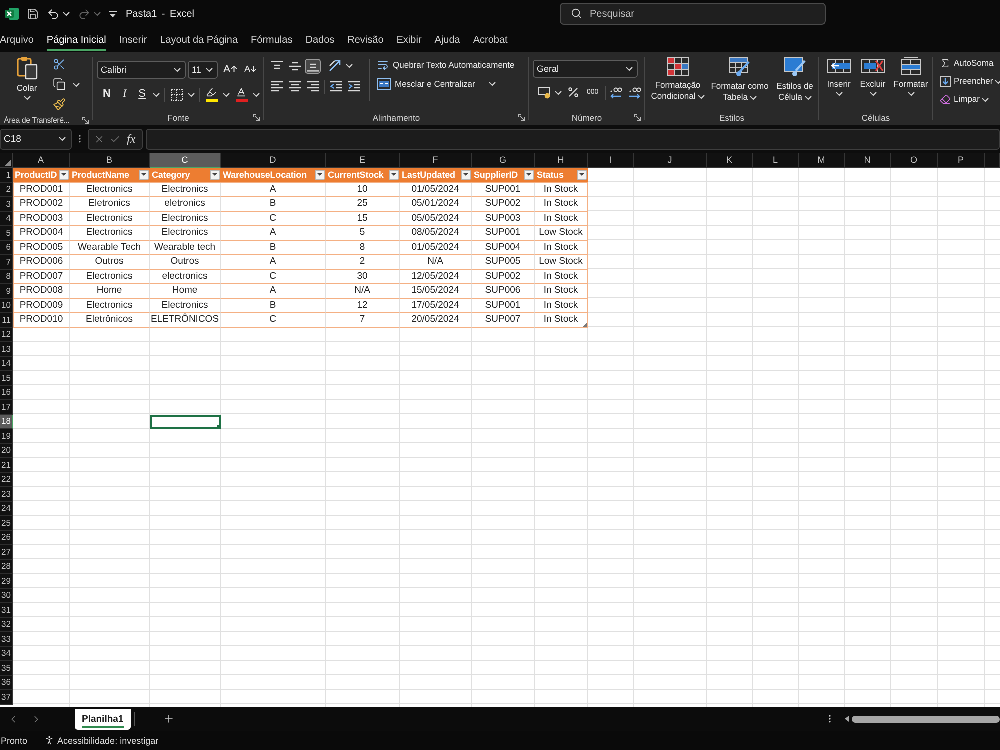 This screenshot has height=750, width=1000. What do you see at coordinates (436, 160) in the screenshot?
I see `column-header: F` at bounding box center [436, 160].